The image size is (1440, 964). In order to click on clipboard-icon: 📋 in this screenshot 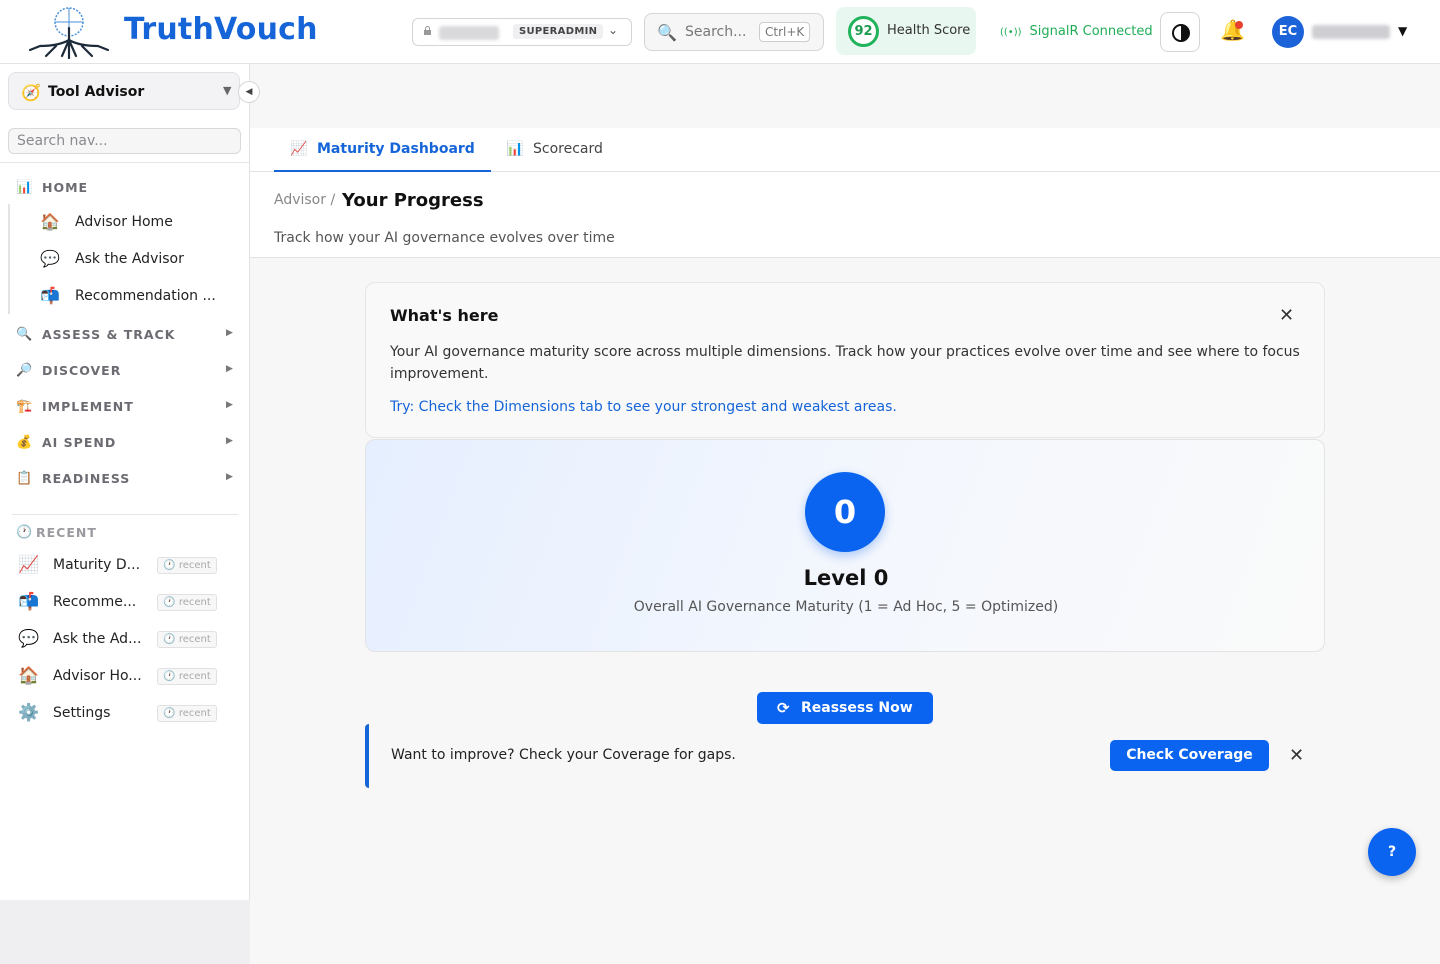, I will do `click(24, 478)`.